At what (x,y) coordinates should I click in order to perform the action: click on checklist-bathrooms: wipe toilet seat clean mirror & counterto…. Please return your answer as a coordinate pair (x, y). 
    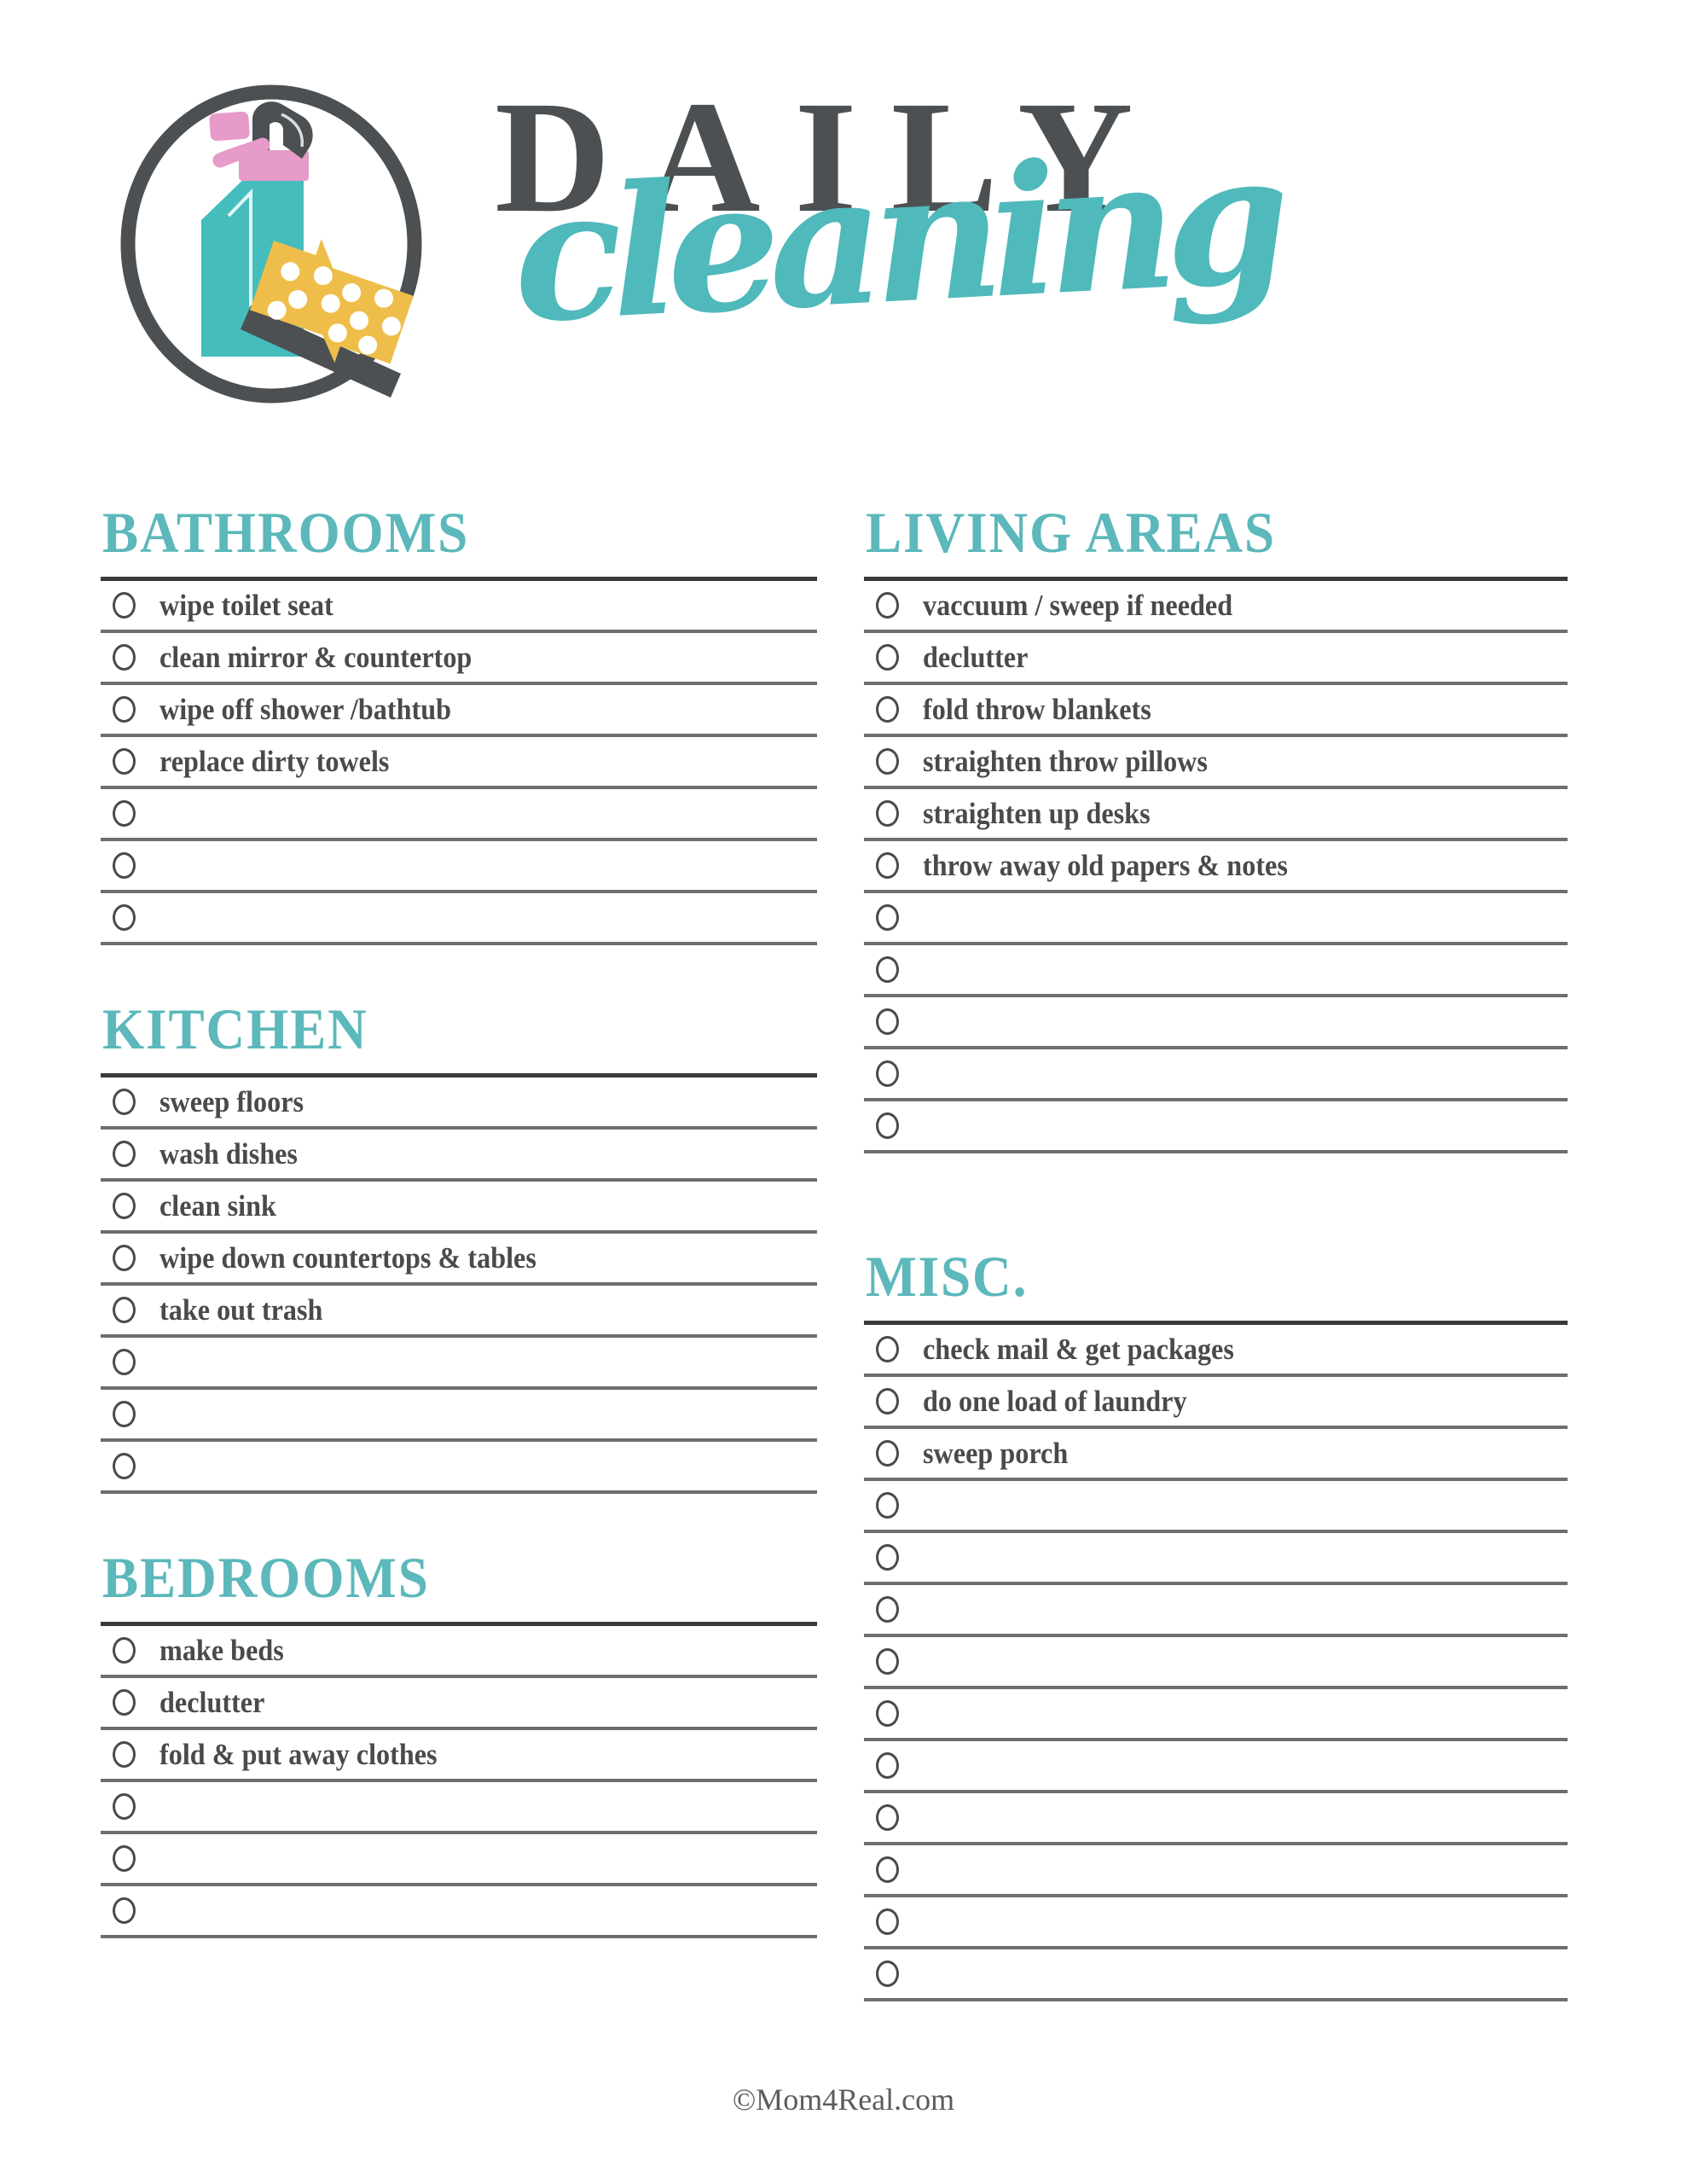
    Looking at the image, I should click on (459, 761).